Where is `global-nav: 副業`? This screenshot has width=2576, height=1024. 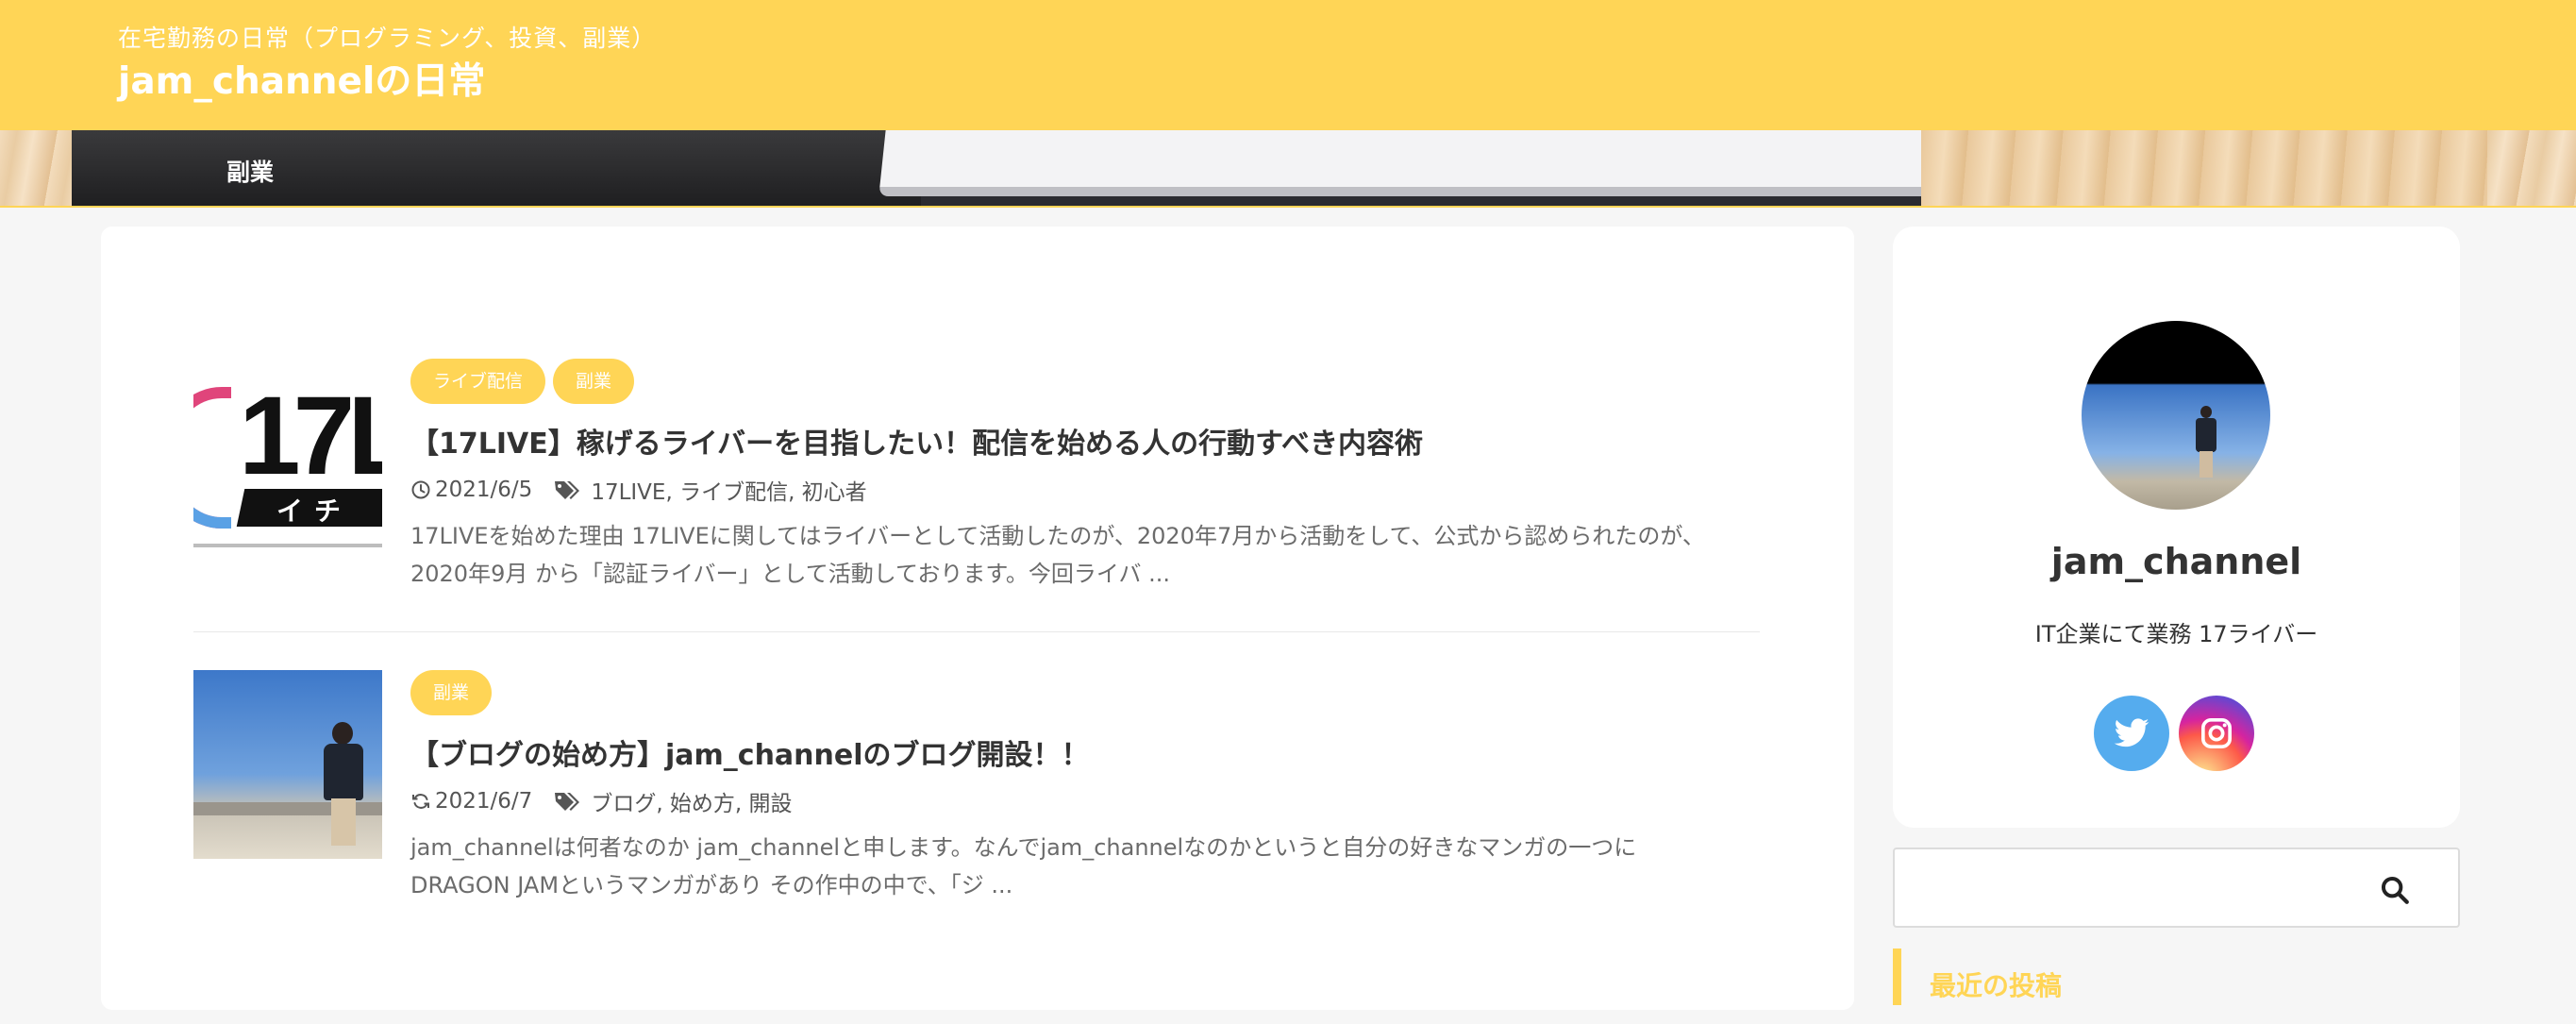
global-nav: 副業 is located at coordinates (1288, 169).